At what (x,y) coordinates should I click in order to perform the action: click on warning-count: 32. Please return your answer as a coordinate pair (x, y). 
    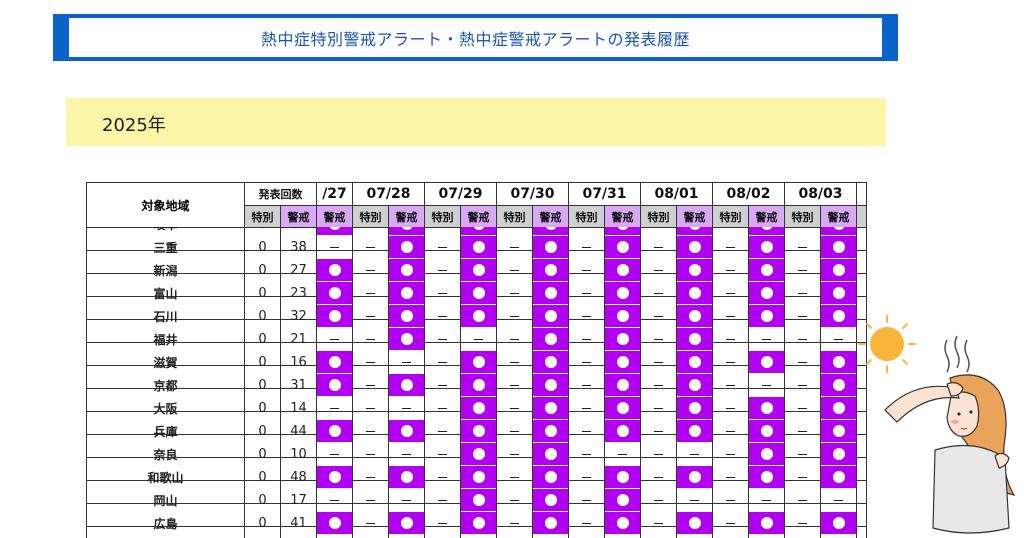
    Looking at the image, I should click on (298, 316).